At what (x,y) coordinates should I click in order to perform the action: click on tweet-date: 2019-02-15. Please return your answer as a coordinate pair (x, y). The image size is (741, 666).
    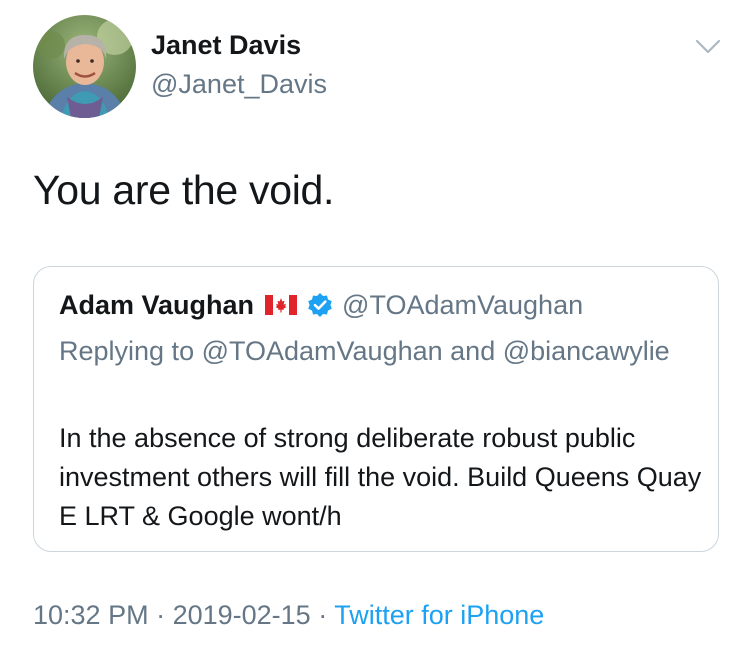
    Looking at the image, I should click on (242, 615).